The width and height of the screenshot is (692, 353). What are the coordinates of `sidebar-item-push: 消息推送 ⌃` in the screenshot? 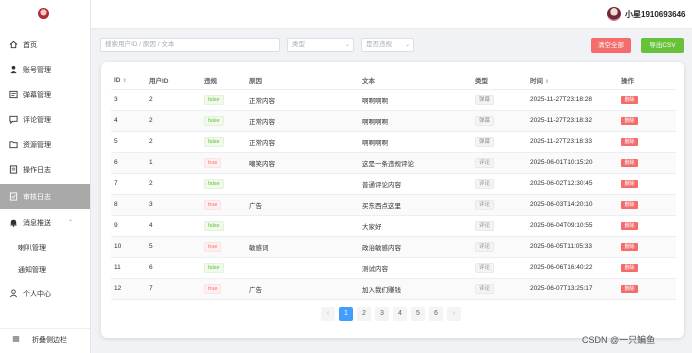 It's located at (45, 222).